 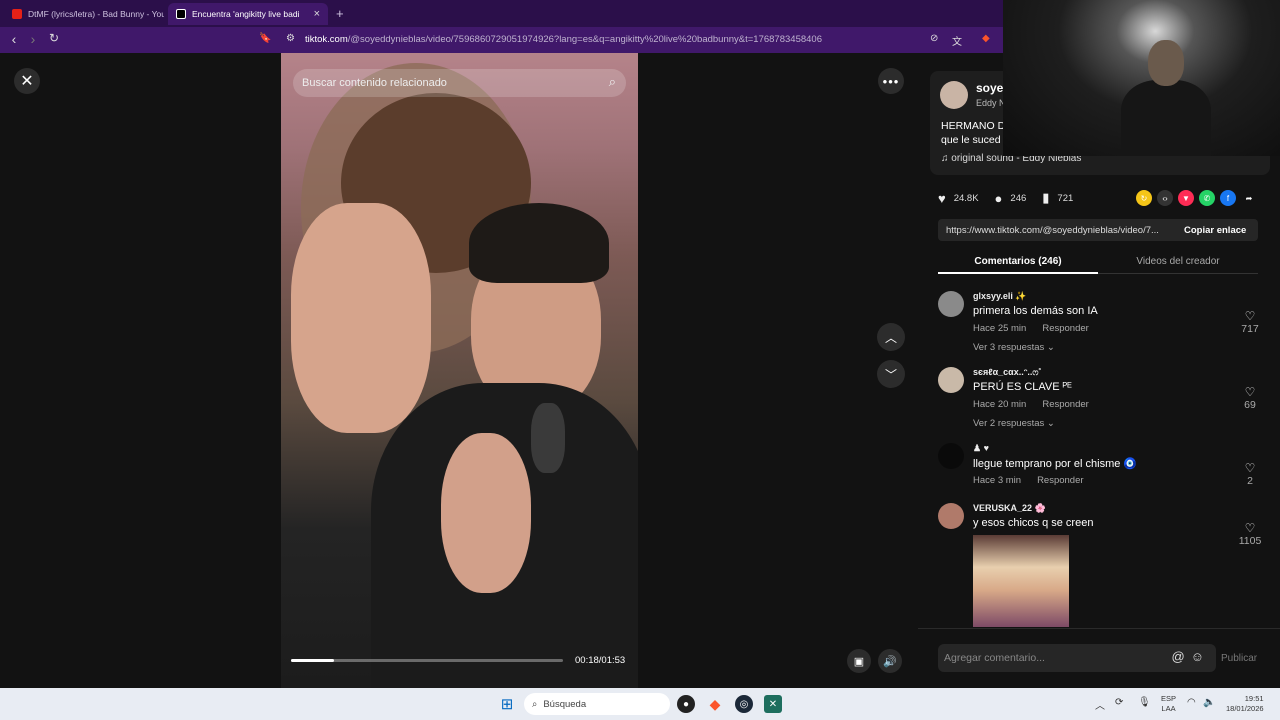 What do you see at coordinates (1250, 541) in the screenshot?
I see `comment-like-count: 1105` at bounding box center [1250, 541].